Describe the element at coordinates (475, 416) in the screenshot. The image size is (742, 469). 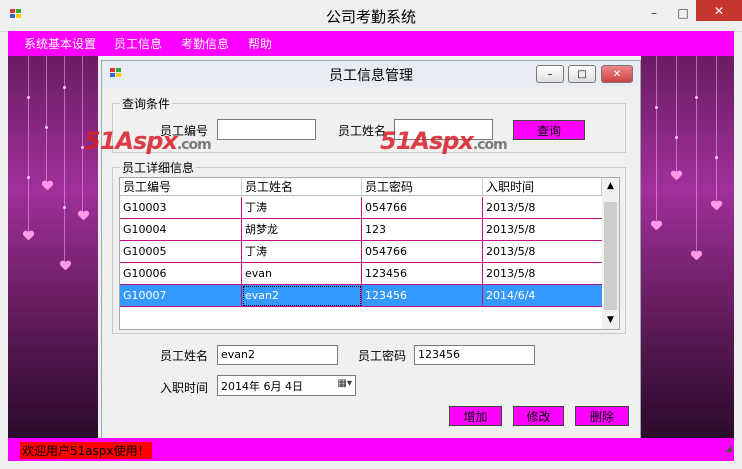
I see `add-button: 增加` at that location.